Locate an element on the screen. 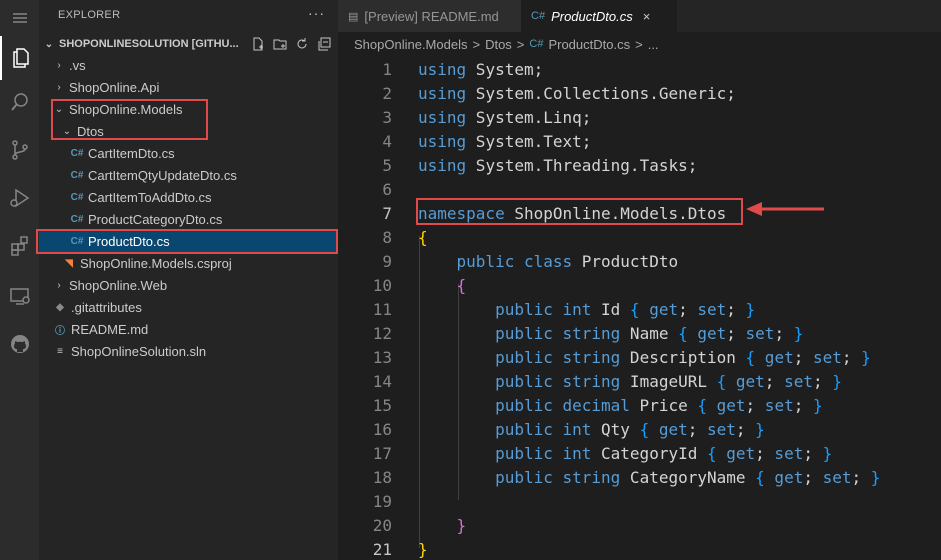 The image size is (941, 560). code-brace: } is located at coordinates (461, 525).